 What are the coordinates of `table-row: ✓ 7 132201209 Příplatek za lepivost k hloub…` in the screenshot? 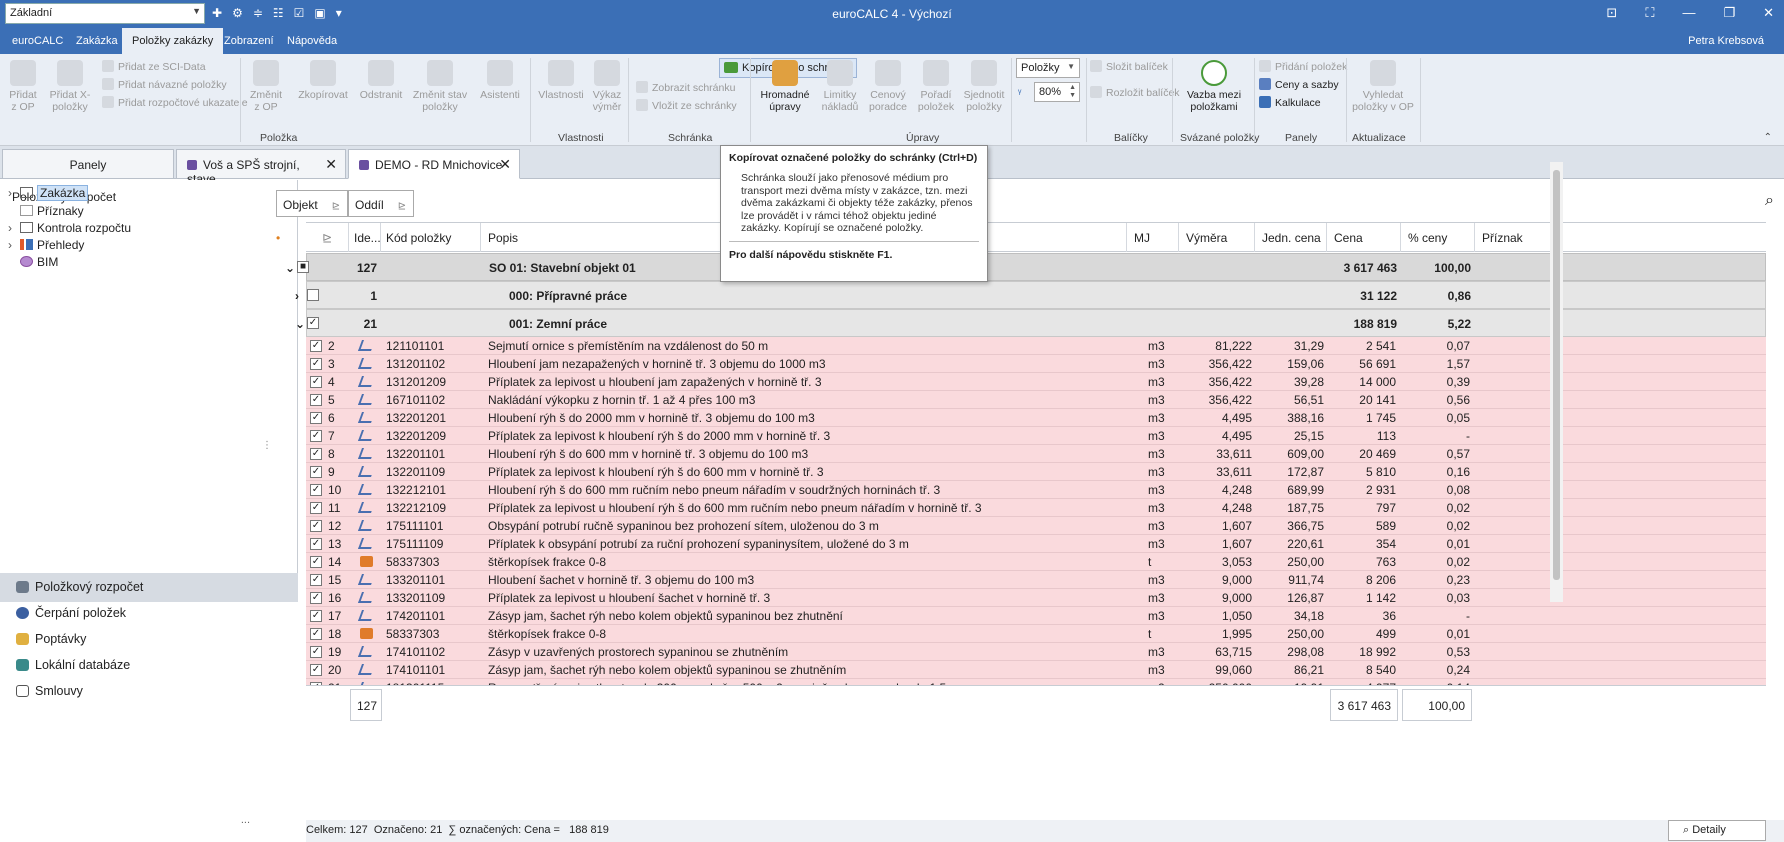 It's located at (1036, 436).